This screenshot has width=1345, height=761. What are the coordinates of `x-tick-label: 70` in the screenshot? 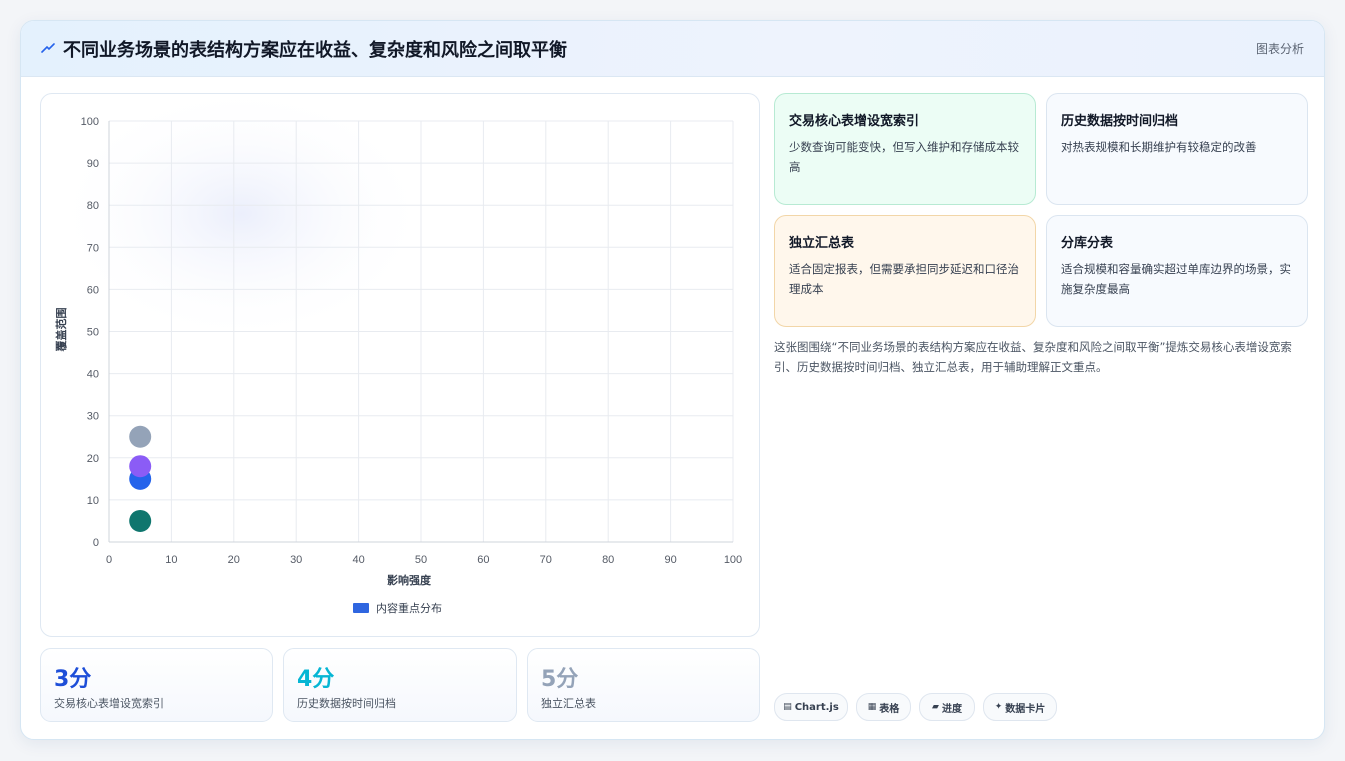 It's located at (546, 560).